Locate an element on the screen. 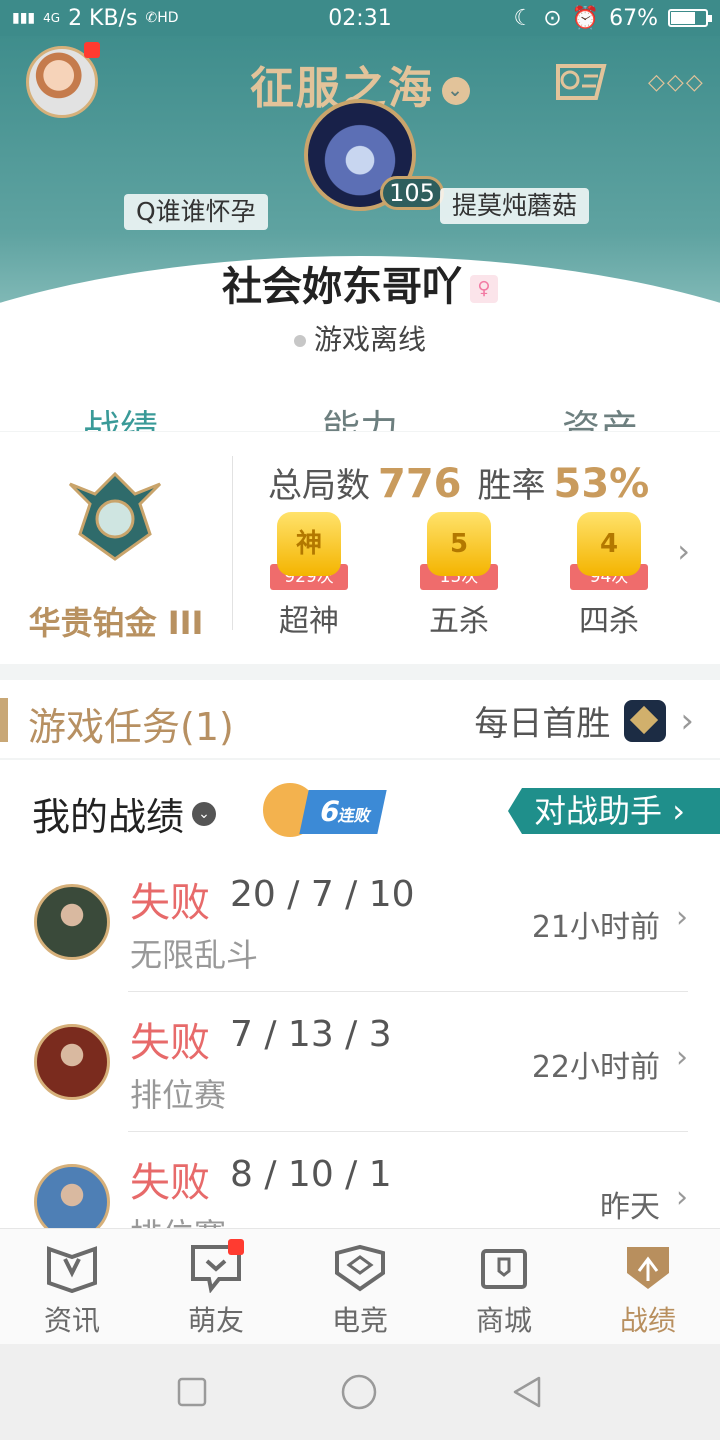 The image size is (720, 1440). total-games-label: 总局数 is located at coordinates (319, 486).